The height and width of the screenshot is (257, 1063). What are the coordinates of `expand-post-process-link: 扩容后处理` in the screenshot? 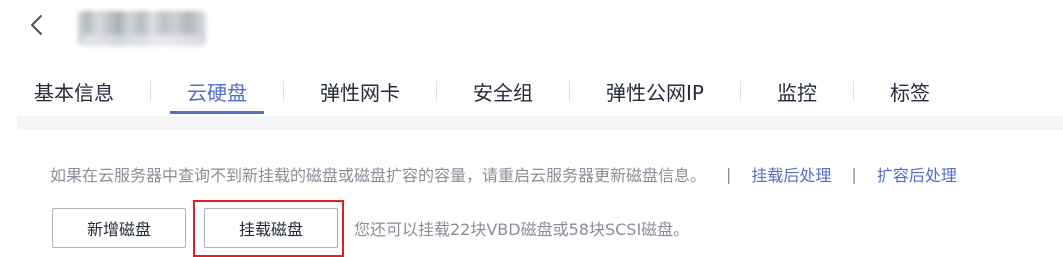 It's located at (917, 174).